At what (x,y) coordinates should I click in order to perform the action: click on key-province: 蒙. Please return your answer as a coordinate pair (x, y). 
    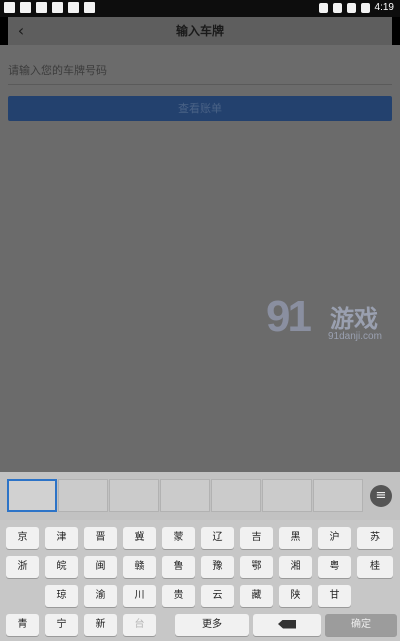
    Looking at the image, I should click on (178, 538).